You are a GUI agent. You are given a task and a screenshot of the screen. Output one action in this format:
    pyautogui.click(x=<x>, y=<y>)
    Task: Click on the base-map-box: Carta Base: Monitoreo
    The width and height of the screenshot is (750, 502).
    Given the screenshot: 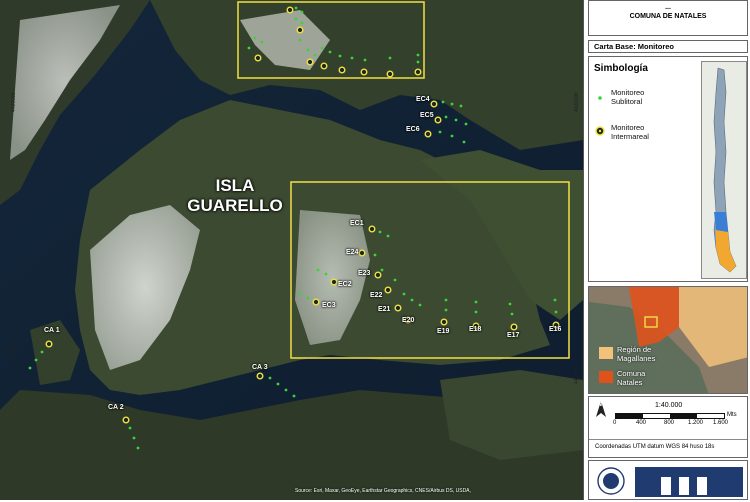 What is the action you would take?
    pyautogui.click(x=668, y=46)
    